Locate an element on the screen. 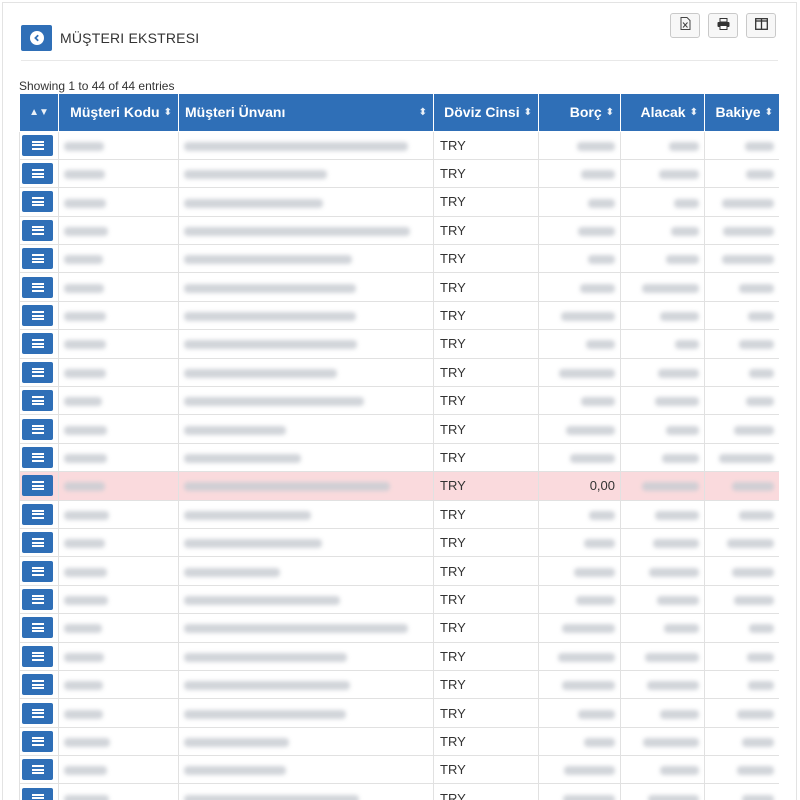 The height and width of the screenshot is (800, 800). column-header-code: Müşteri Kodu ⬍ is located at coordinates (118, 113).